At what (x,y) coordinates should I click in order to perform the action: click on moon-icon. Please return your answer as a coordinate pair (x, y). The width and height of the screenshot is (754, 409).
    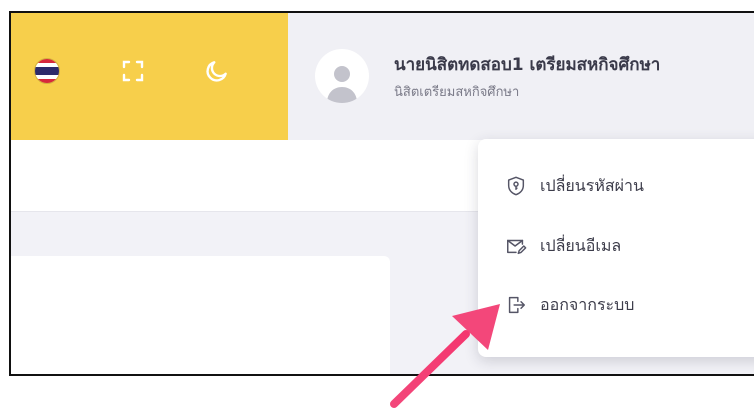
    Looking at the image, I should click on (216, 71).